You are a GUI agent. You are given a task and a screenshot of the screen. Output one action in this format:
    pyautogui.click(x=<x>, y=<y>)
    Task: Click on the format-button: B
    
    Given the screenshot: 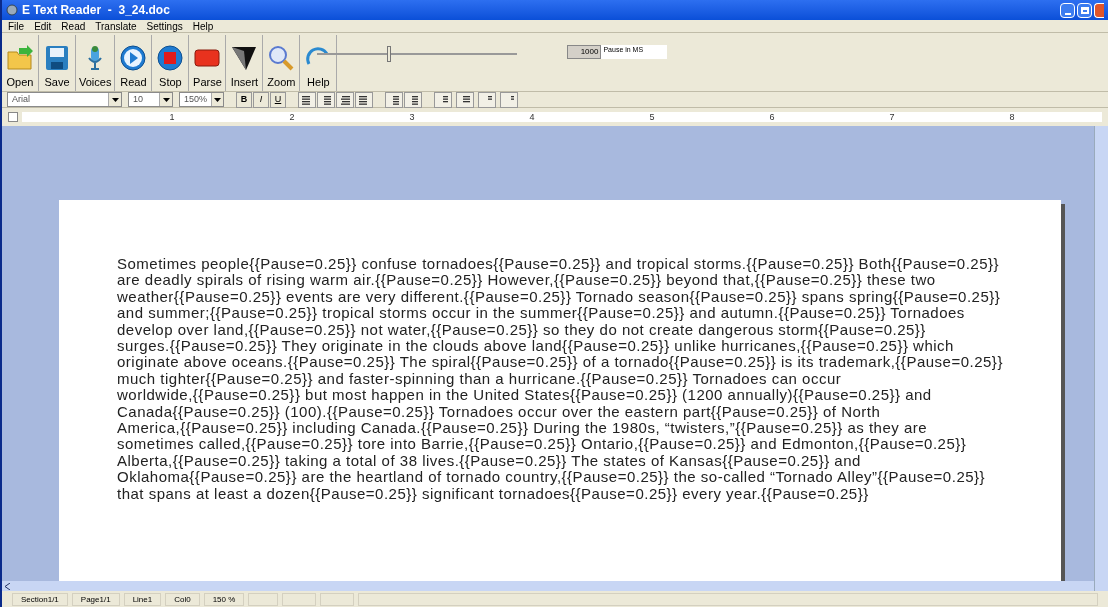 What is the action you would take?
    pyautogui.click(x=244, y=99)
    